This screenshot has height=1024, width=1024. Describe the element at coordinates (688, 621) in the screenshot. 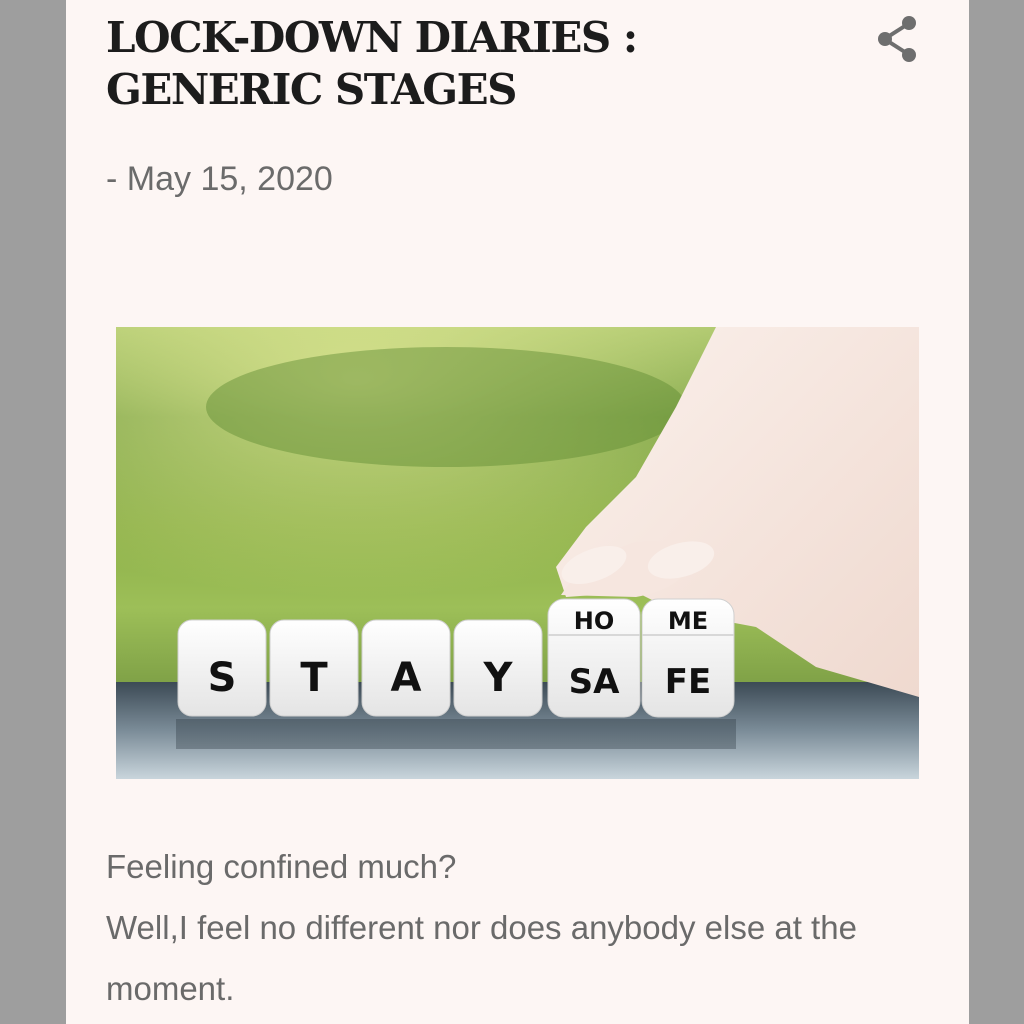

I see `die-letter: ME` at that location.